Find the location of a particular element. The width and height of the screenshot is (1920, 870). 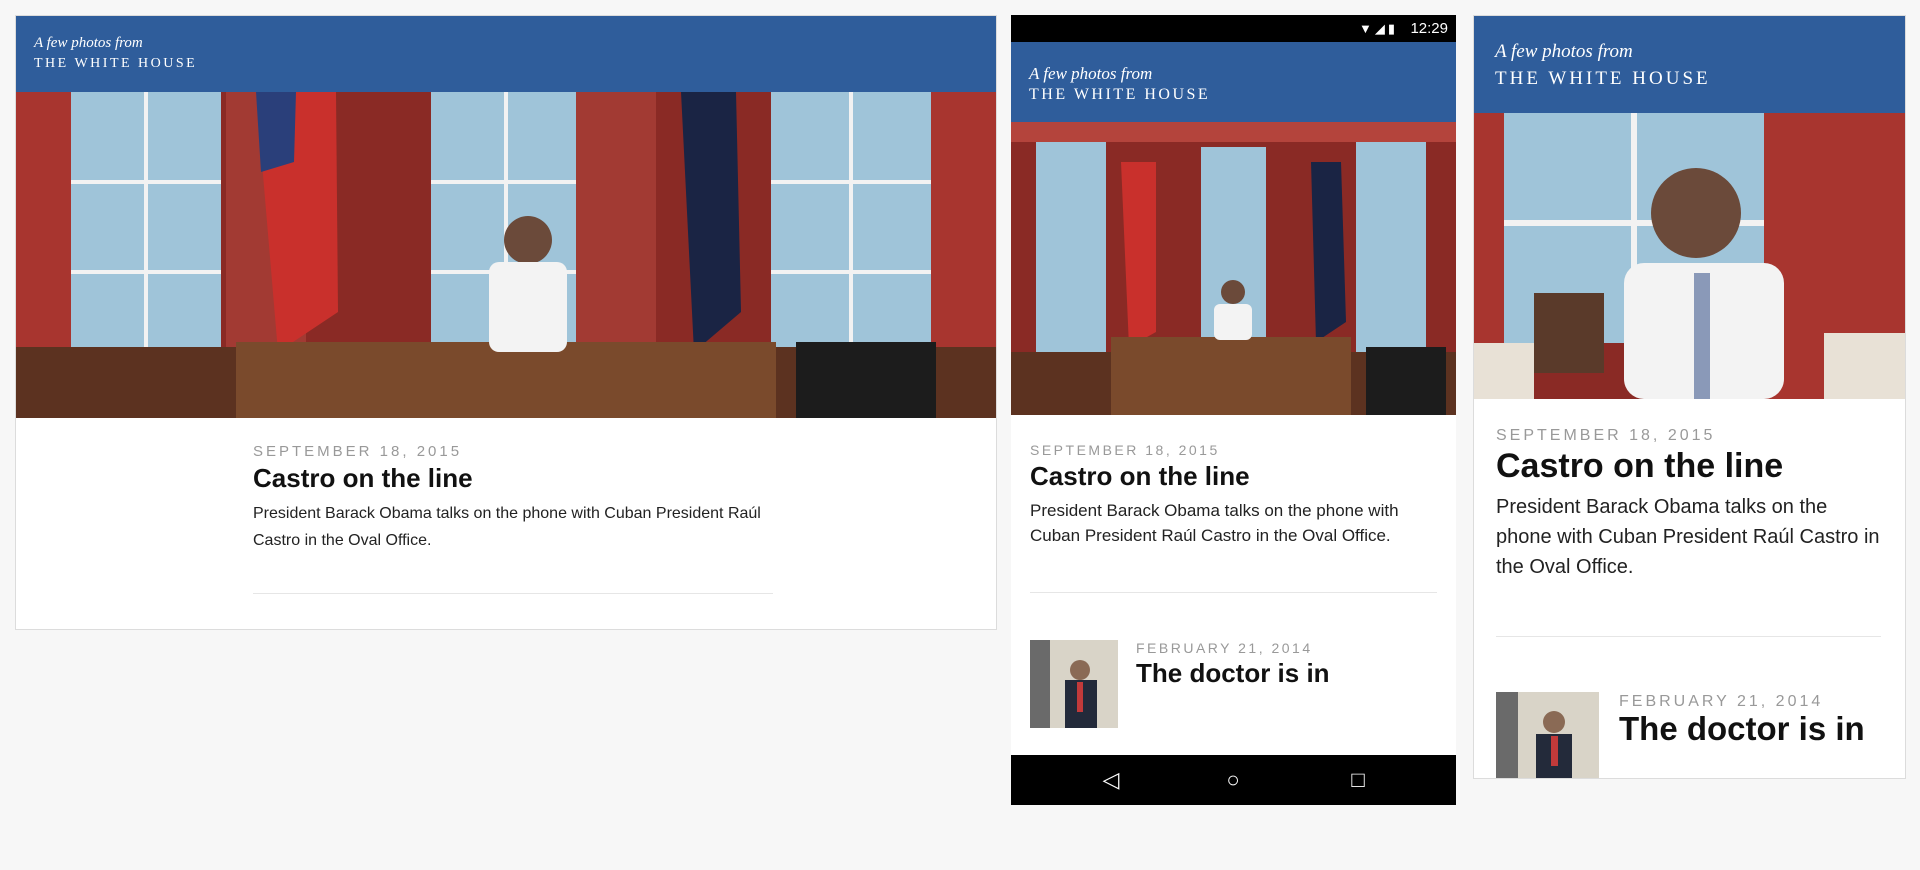

back-icon: ◁ is located at coordinates (1111, 780).